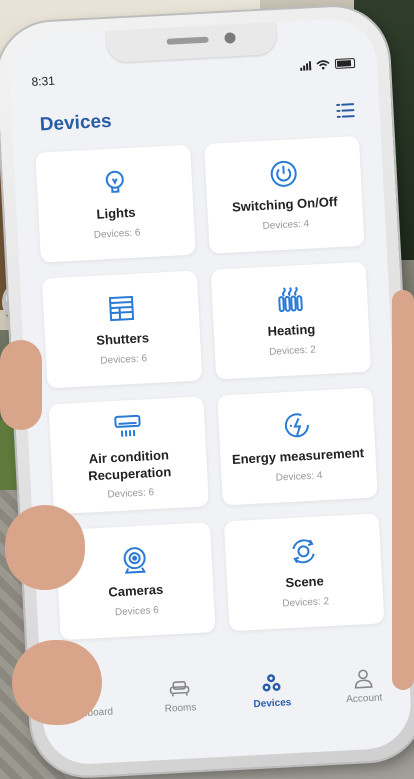  What do you see at coordinates (306, 65) in the screenshot?
I see `signal-icon` at bounding box center [306, 65].